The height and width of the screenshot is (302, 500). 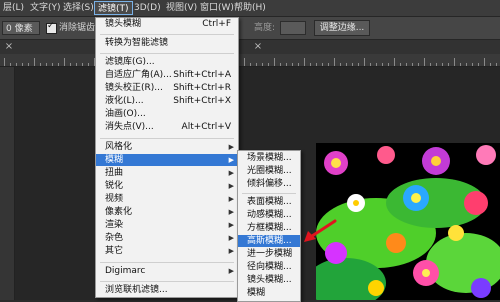 I want to click on item-label: 其它, so click(x=114, y=251).